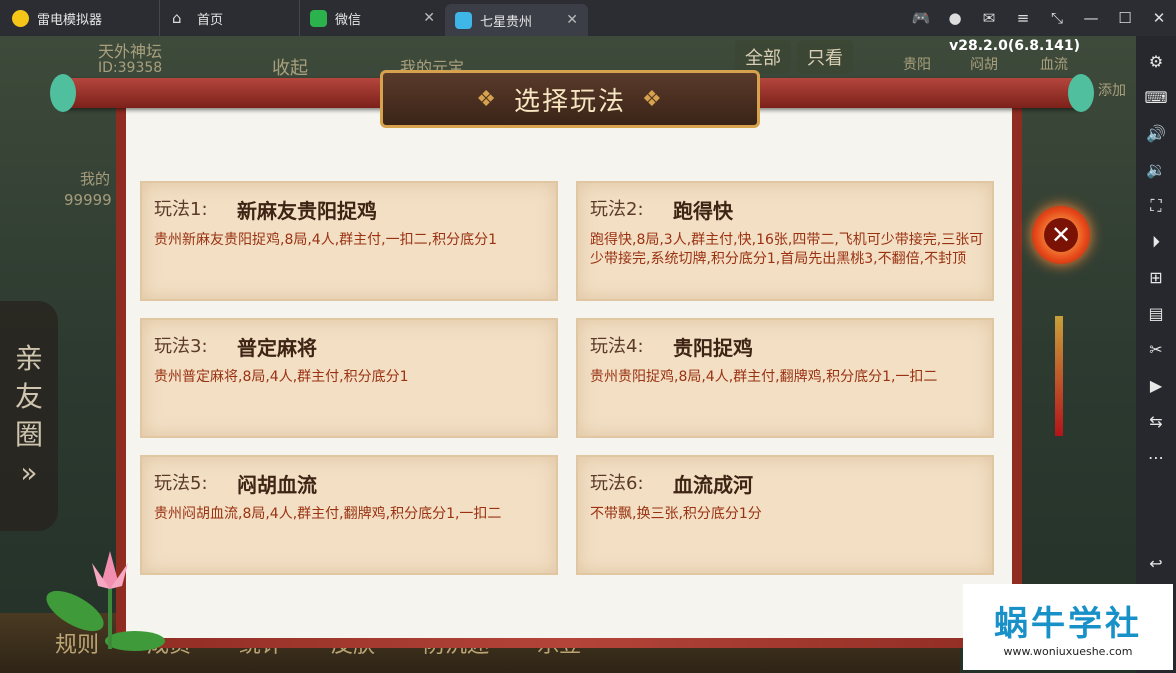 This screenshot has width=1176, height=673. I want to click on mode-index: 玩法1:, so click(181, 209).